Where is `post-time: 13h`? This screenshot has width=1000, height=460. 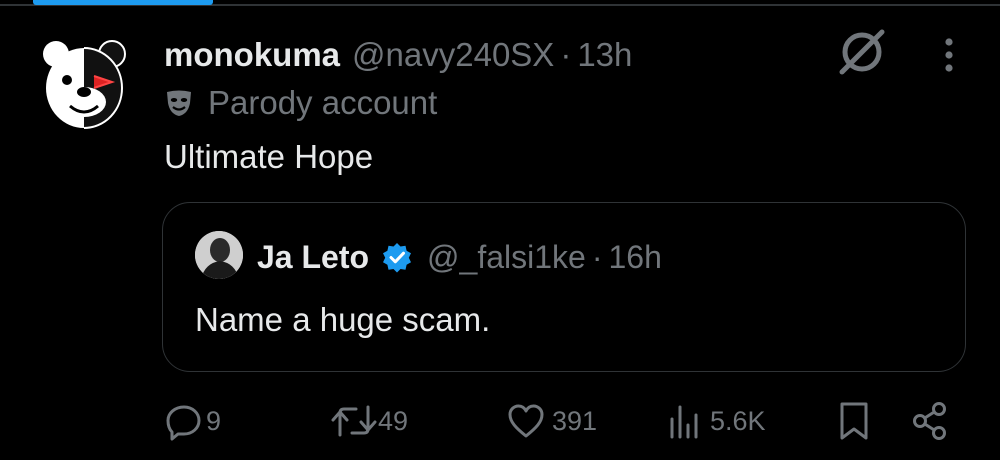
post-time: 13h is located at coordinates (604, 55).